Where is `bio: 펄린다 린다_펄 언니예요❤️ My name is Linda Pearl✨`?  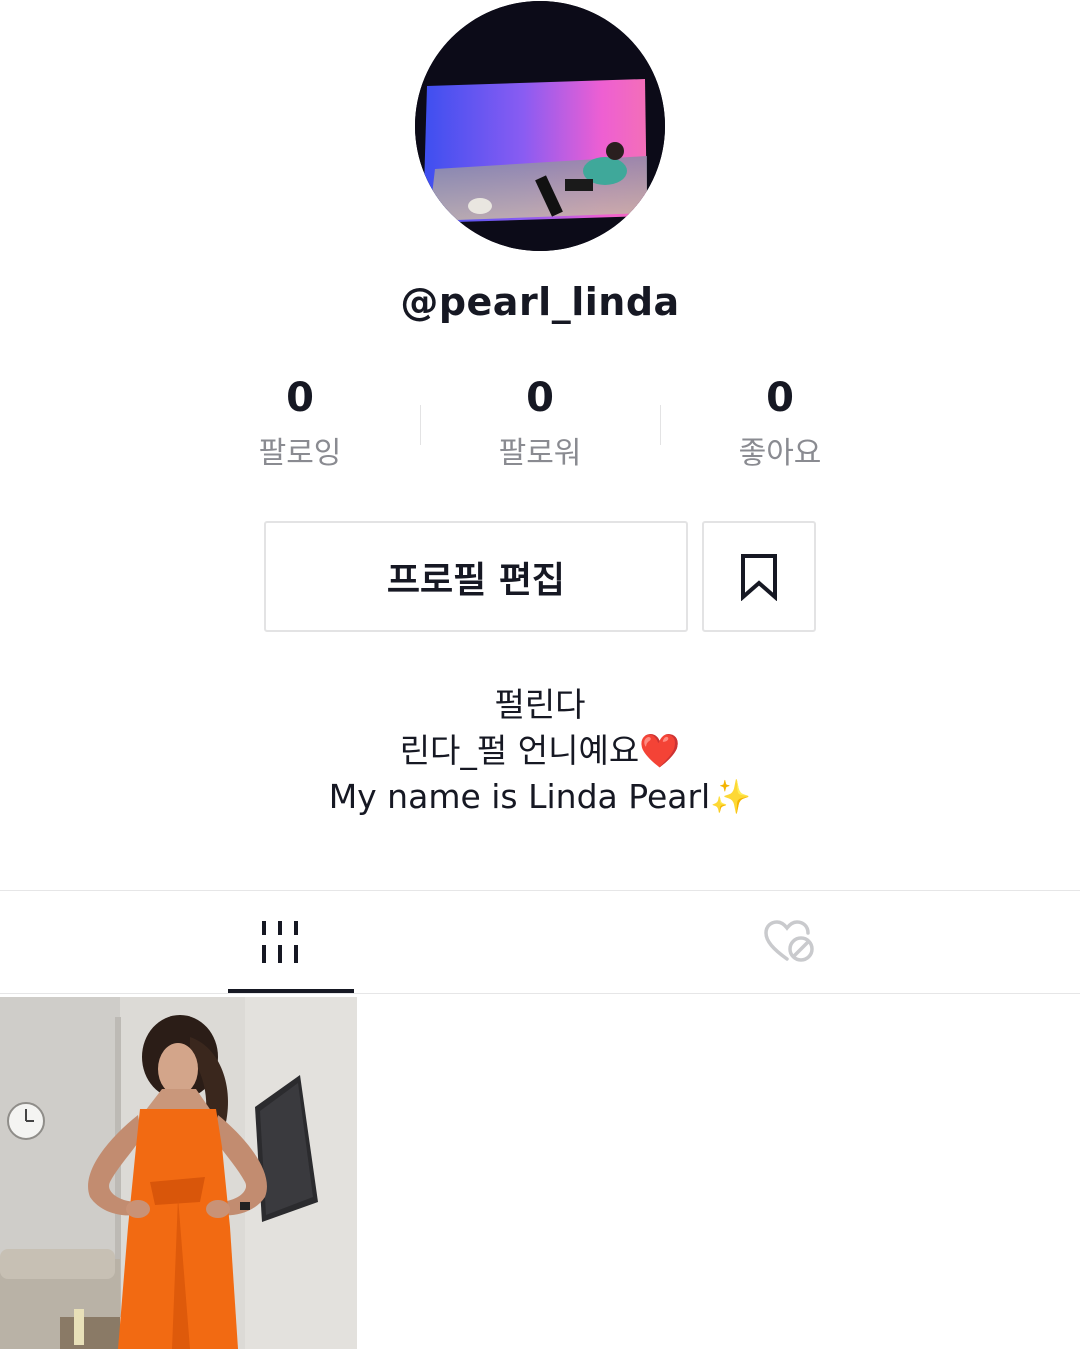 bio: 펄린다 린다_펄 언니예요❤️ My name is Linda Pearl✨ is located at coordinates (540, 751).